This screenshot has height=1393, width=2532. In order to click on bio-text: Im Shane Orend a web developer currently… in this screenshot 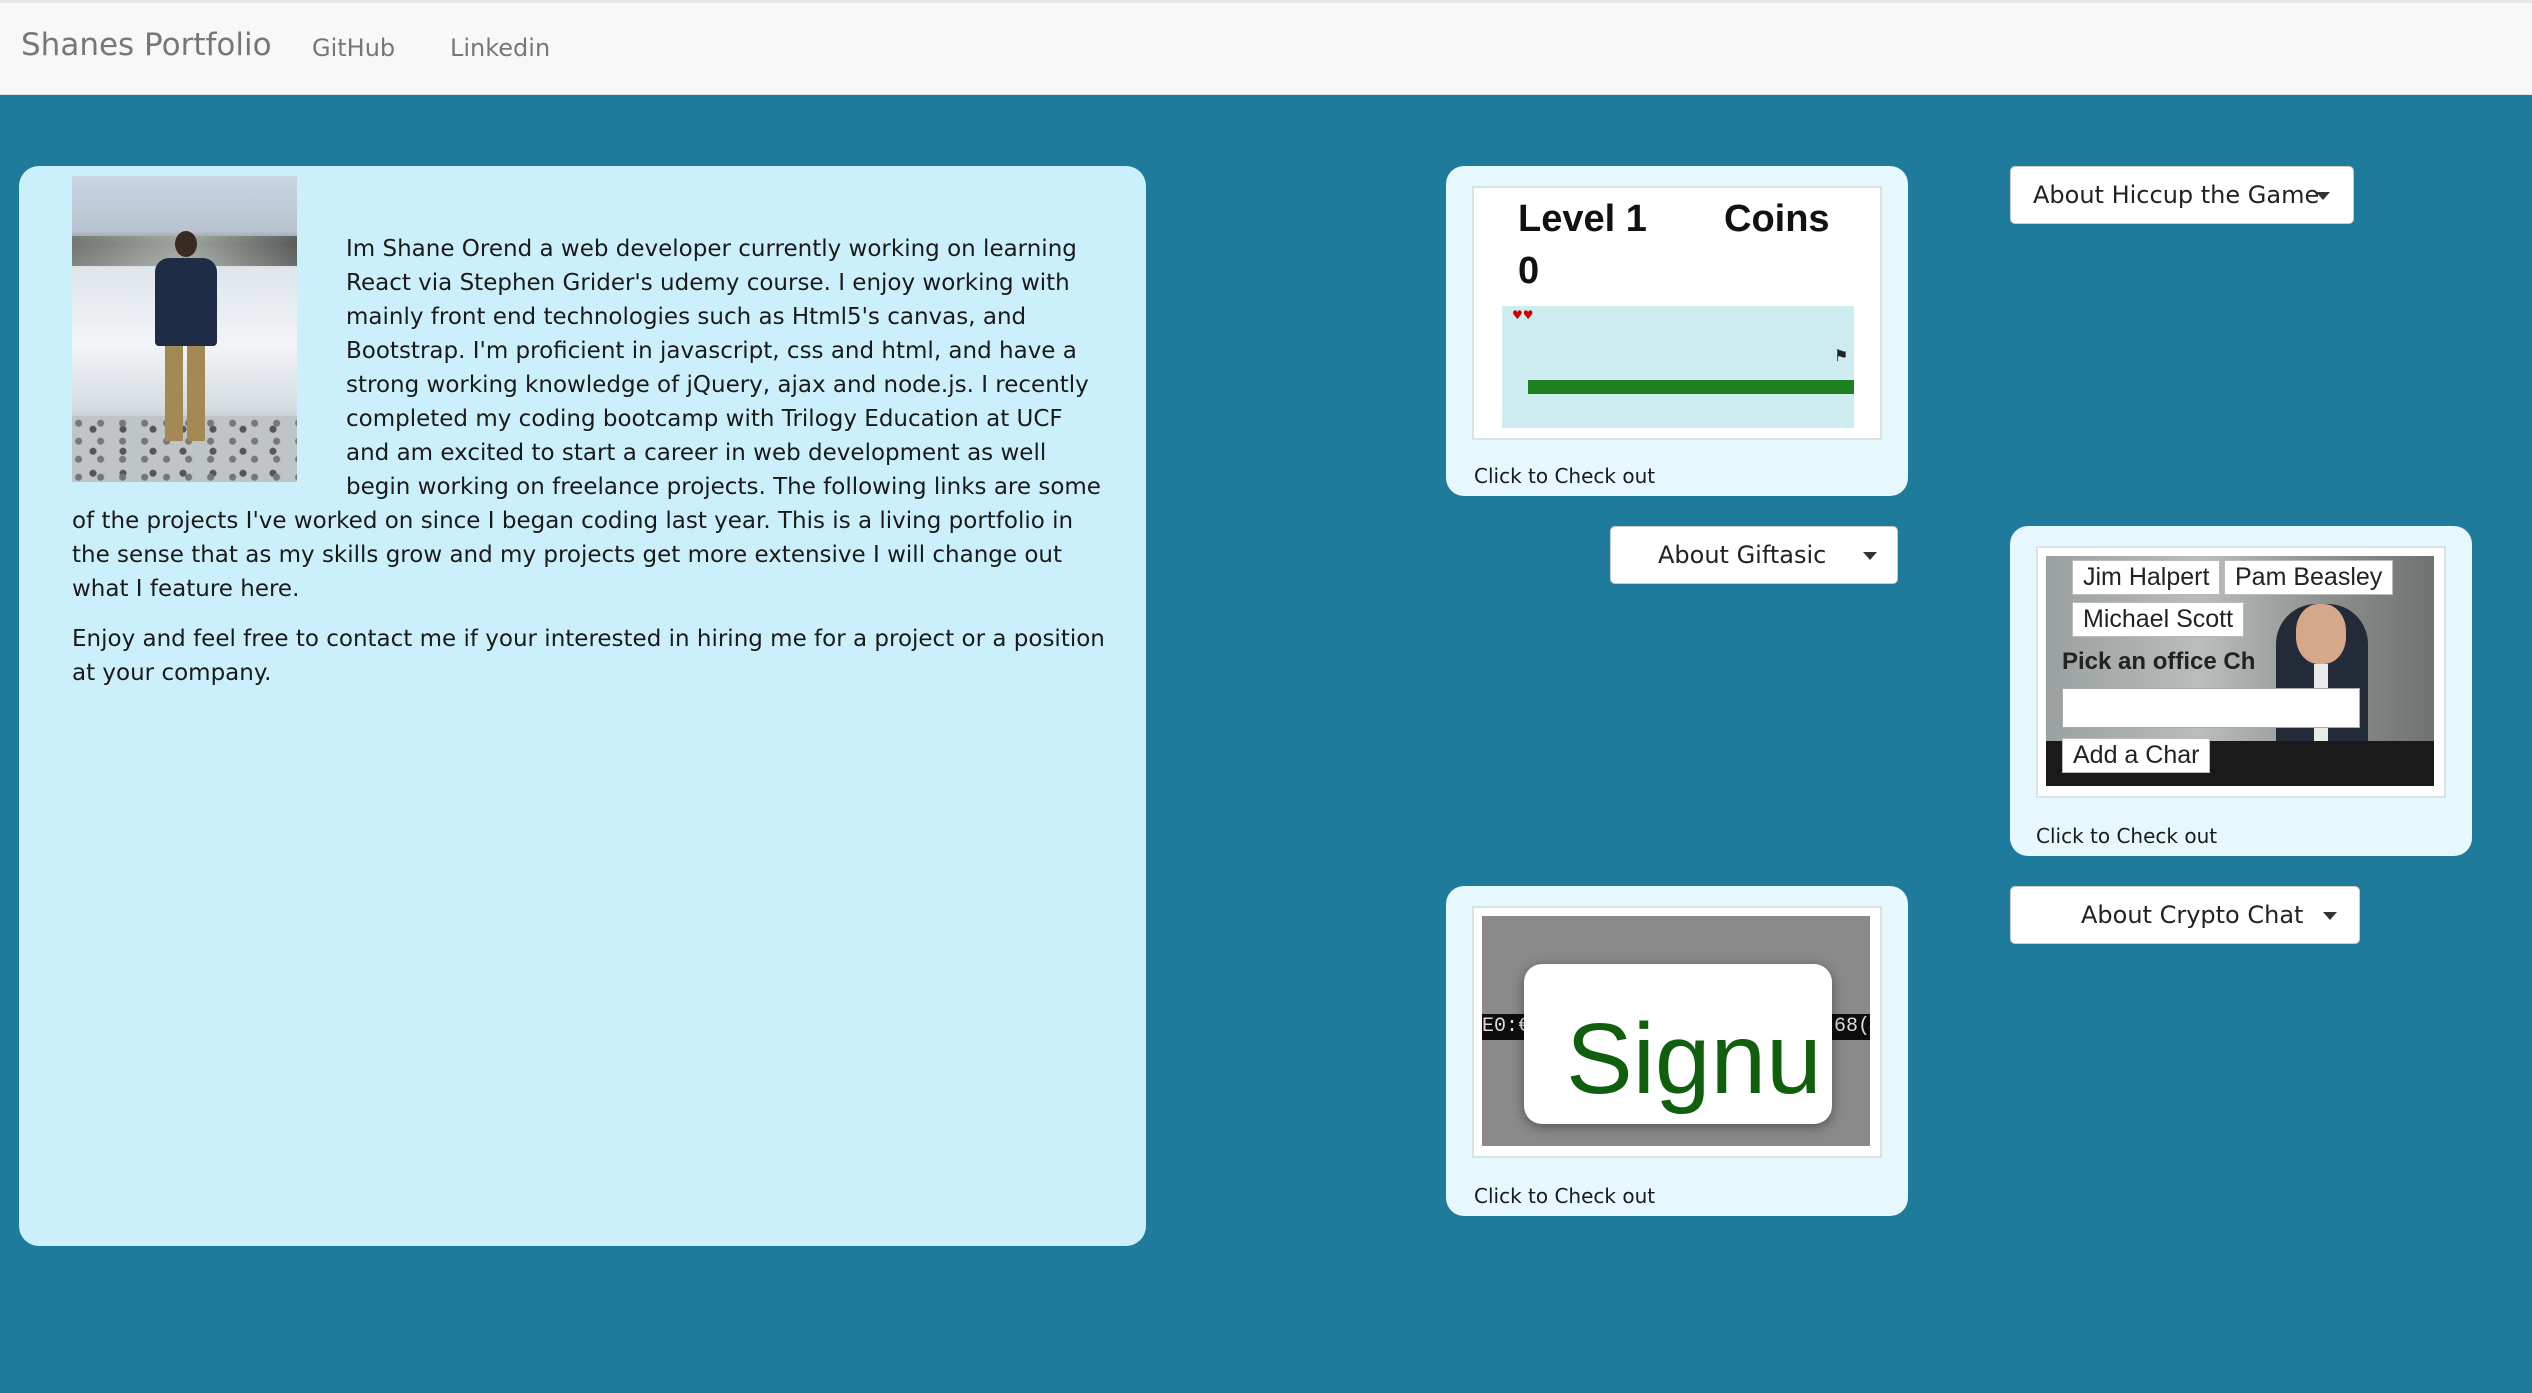, I will do `click(592, 469)`.